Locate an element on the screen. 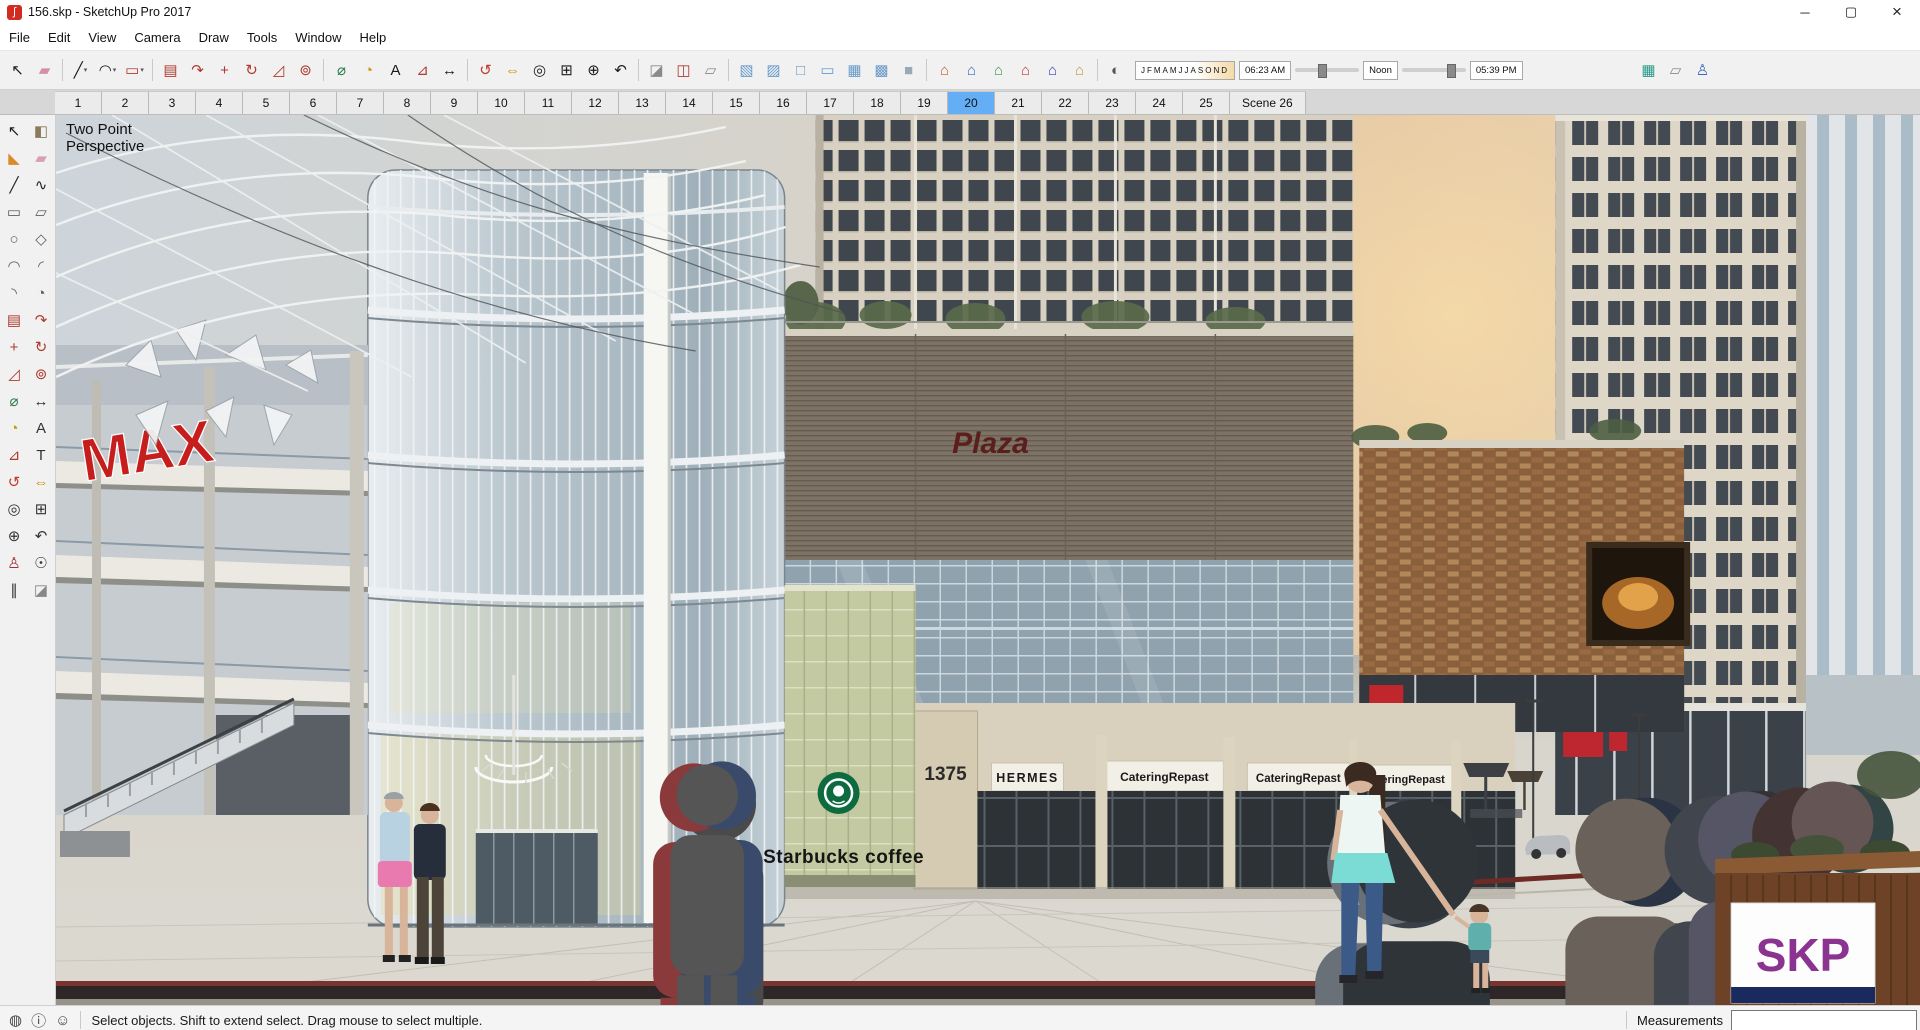  tool-two-point-arc: ◜ is located at coordinates (41, 266).